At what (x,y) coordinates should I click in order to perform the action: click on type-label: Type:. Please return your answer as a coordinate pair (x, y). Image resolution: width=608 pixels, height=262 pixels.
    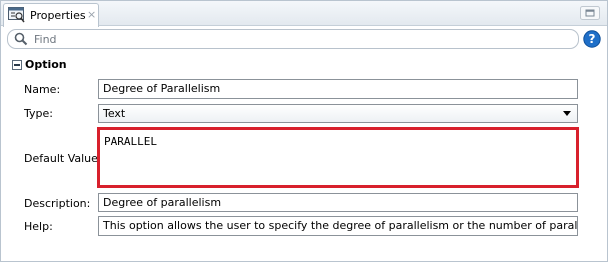
    Looking at the image, I should click on (38, 113).